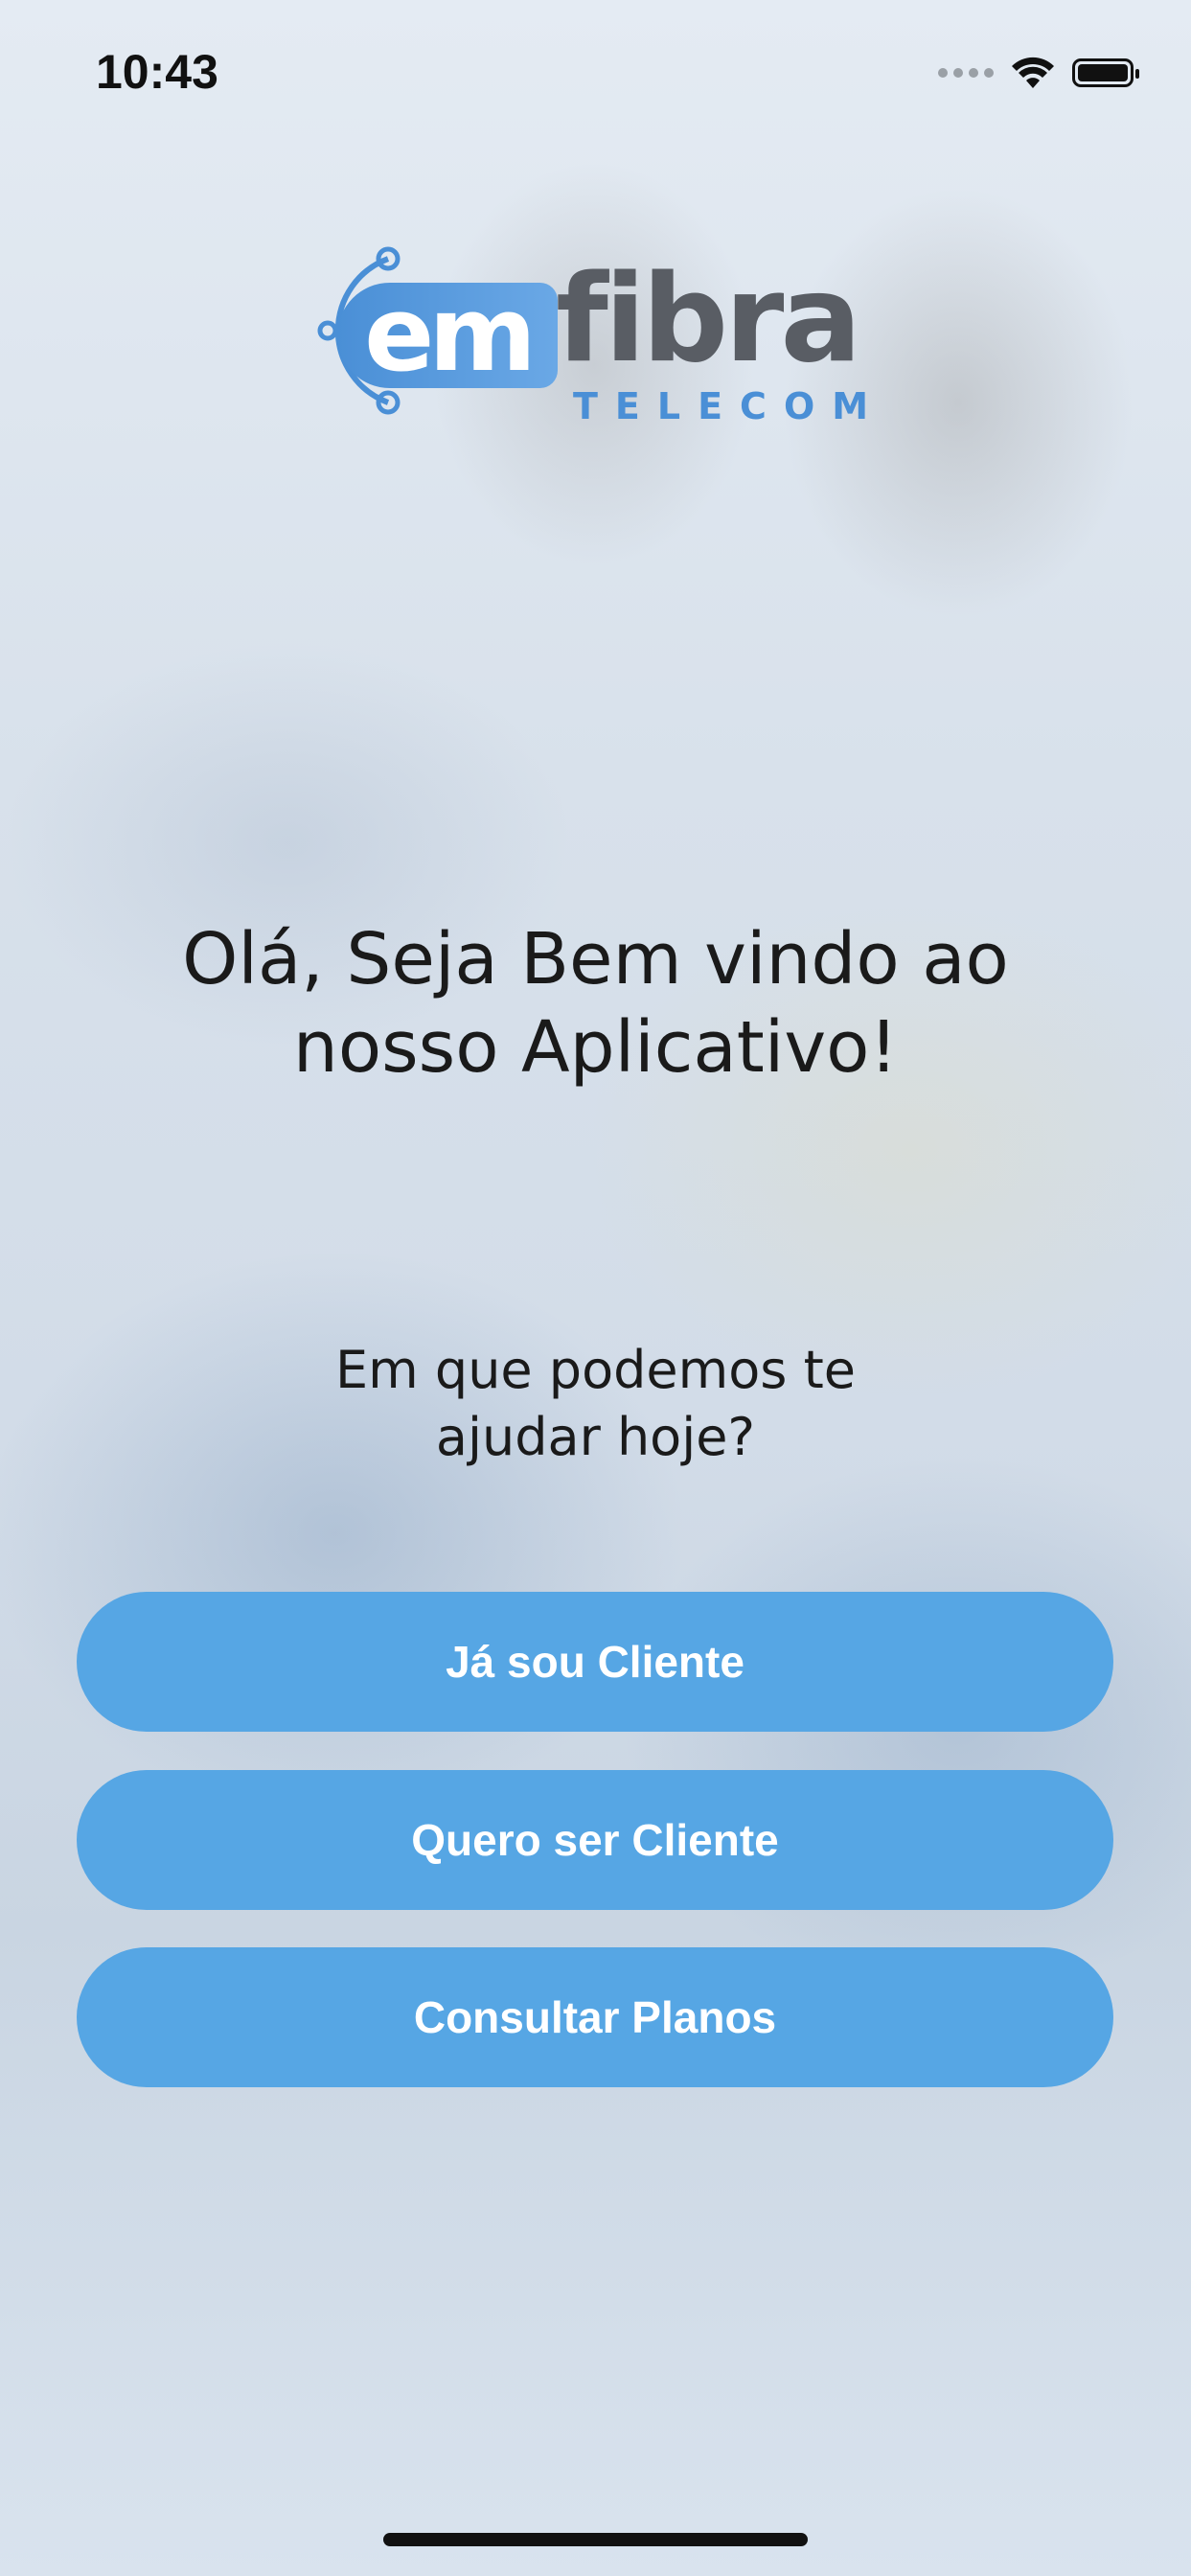  I want to click on logo-fibra-text: fibra, so click(708, 318).